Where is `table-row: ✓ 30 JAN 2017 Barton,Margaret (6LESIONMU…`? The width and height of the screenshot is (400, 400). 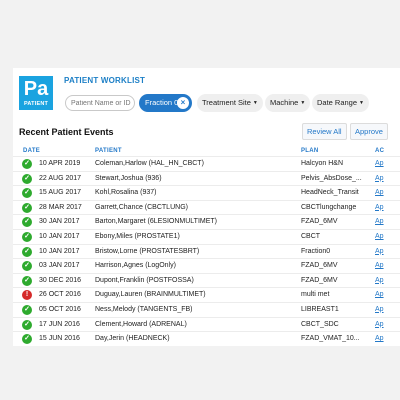
table-row: ✓ 30 JAN 2017 Barton,Margaret (6LESIONMU… is located at coordinates (206, 221).